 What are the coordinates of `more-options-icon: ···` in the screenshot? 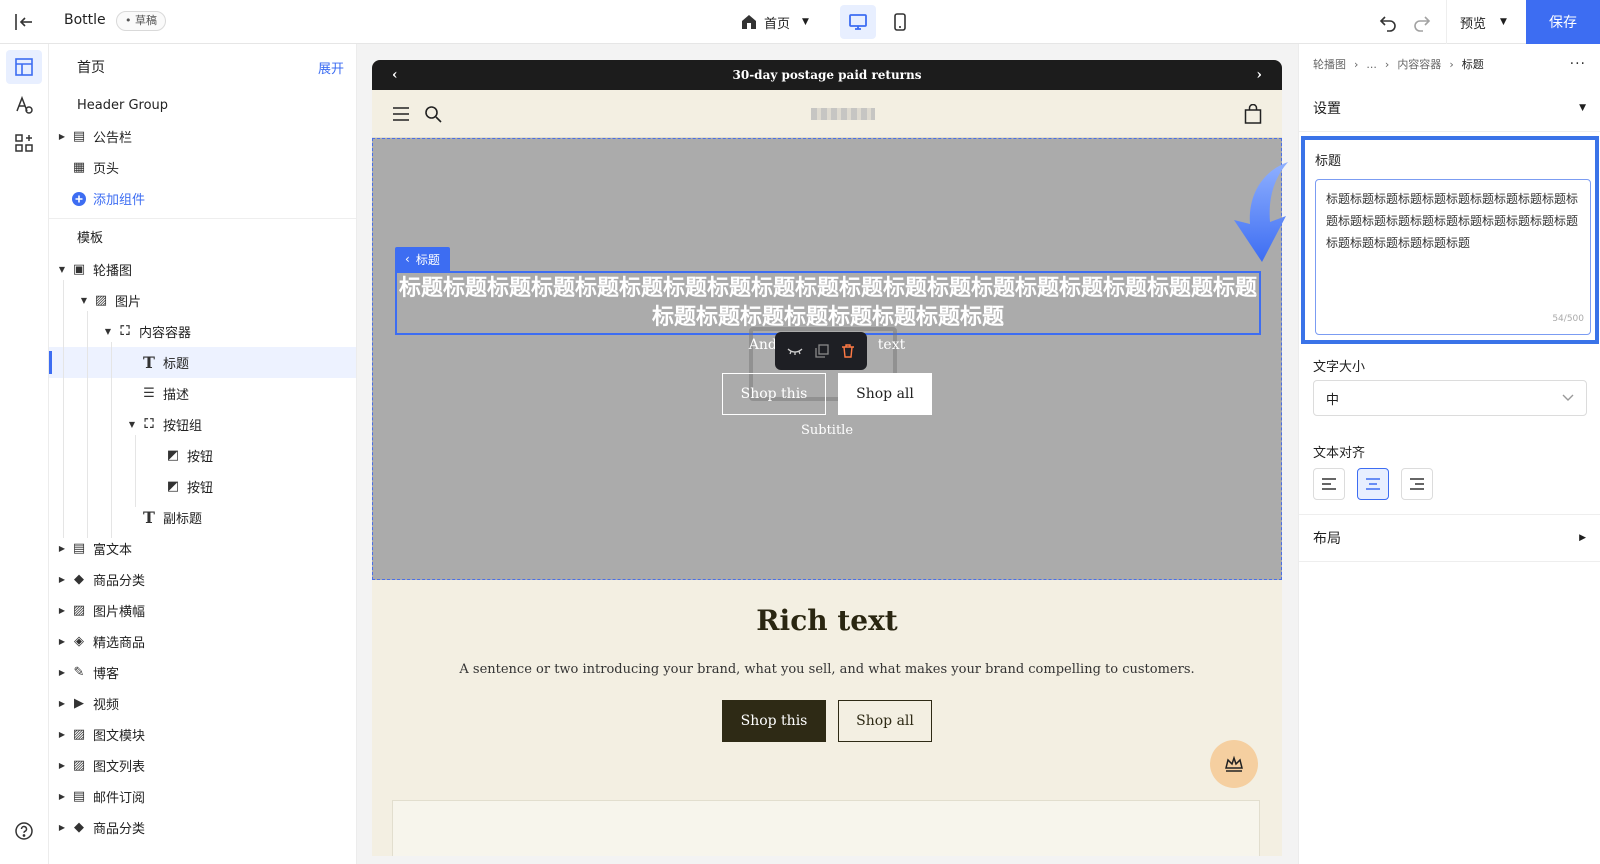 It's located at (1578, 64).